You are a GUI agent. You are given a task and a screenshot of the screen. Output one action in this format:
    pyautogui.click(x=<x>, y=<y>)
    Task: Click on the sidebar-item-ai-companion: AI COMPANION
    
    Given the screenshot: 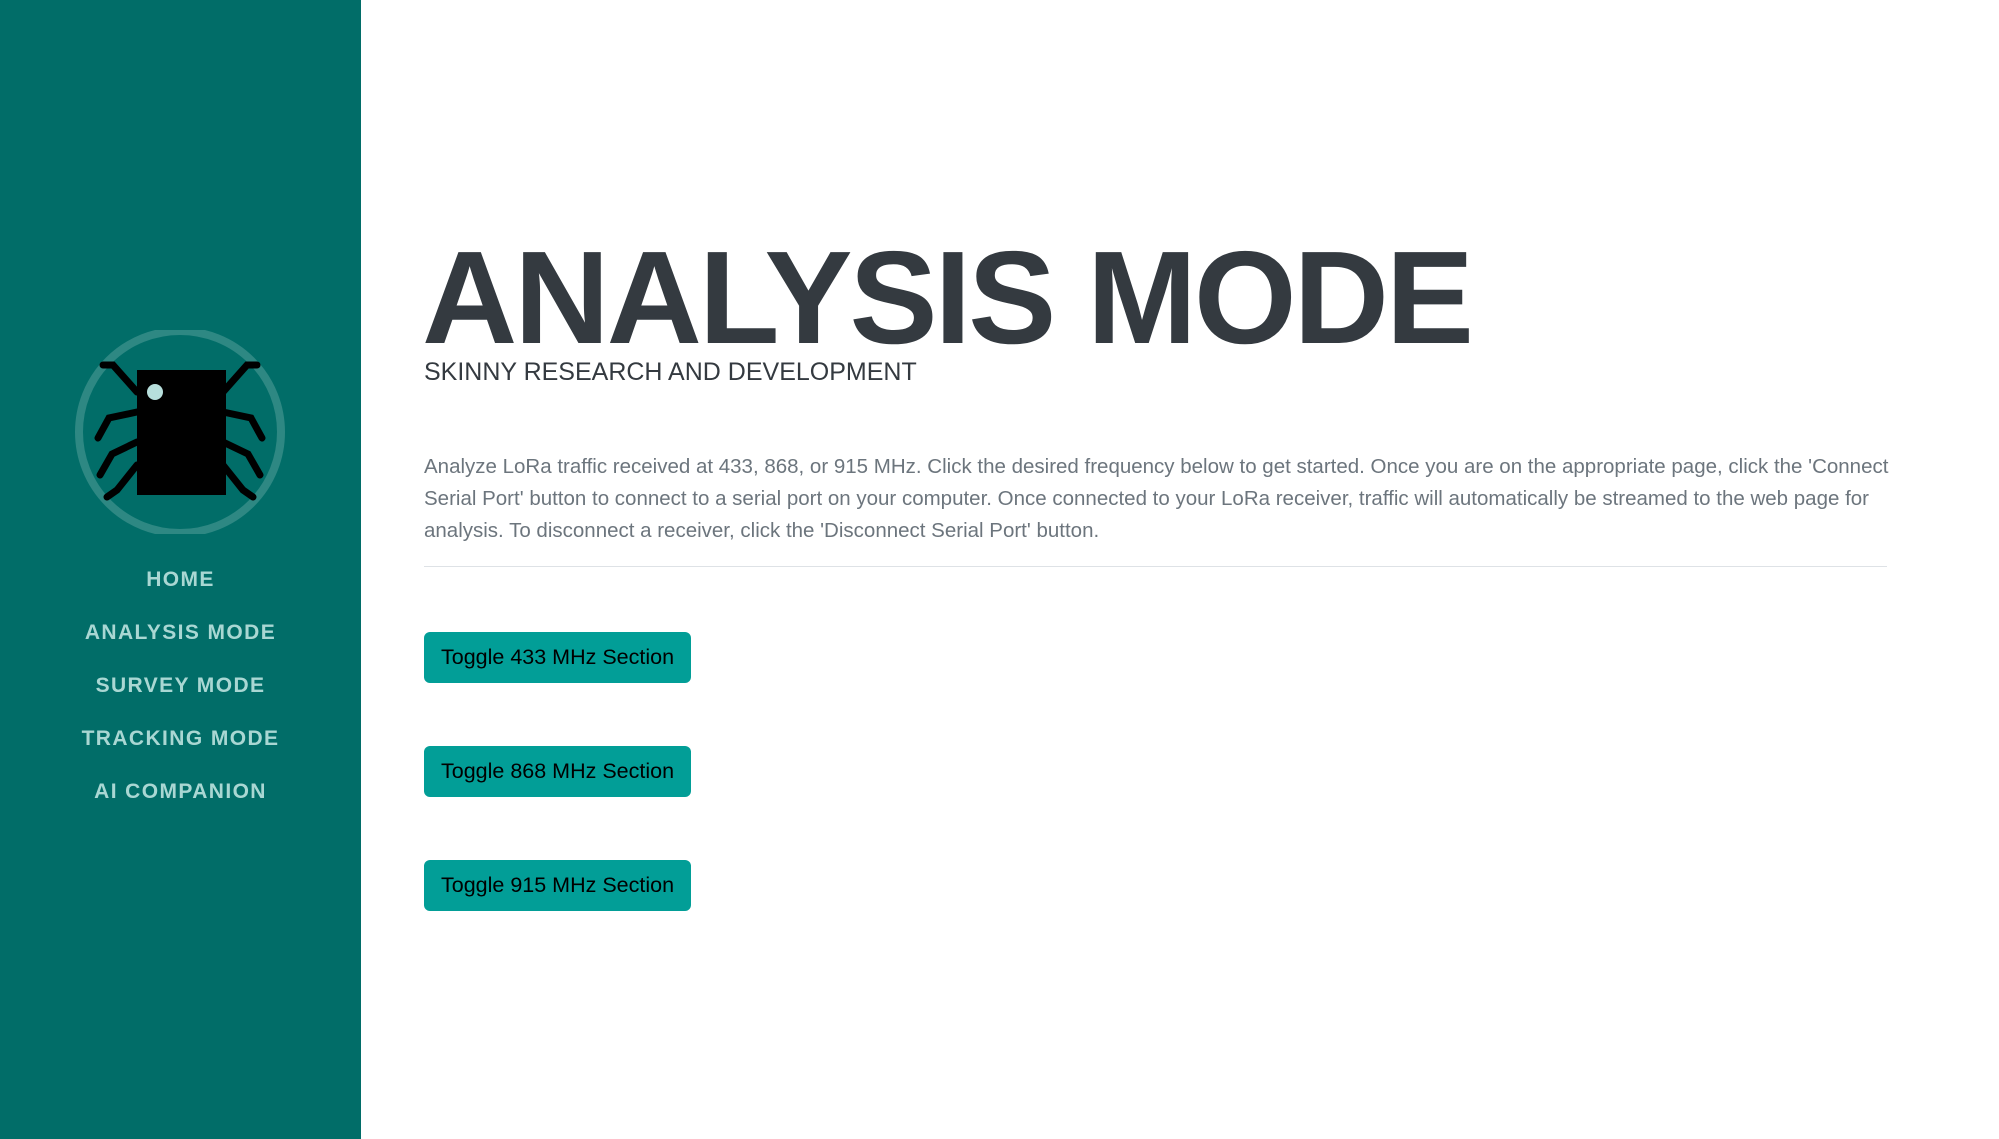 What is the action you would take?
    pyautogui.click(x=180, y=801)
    